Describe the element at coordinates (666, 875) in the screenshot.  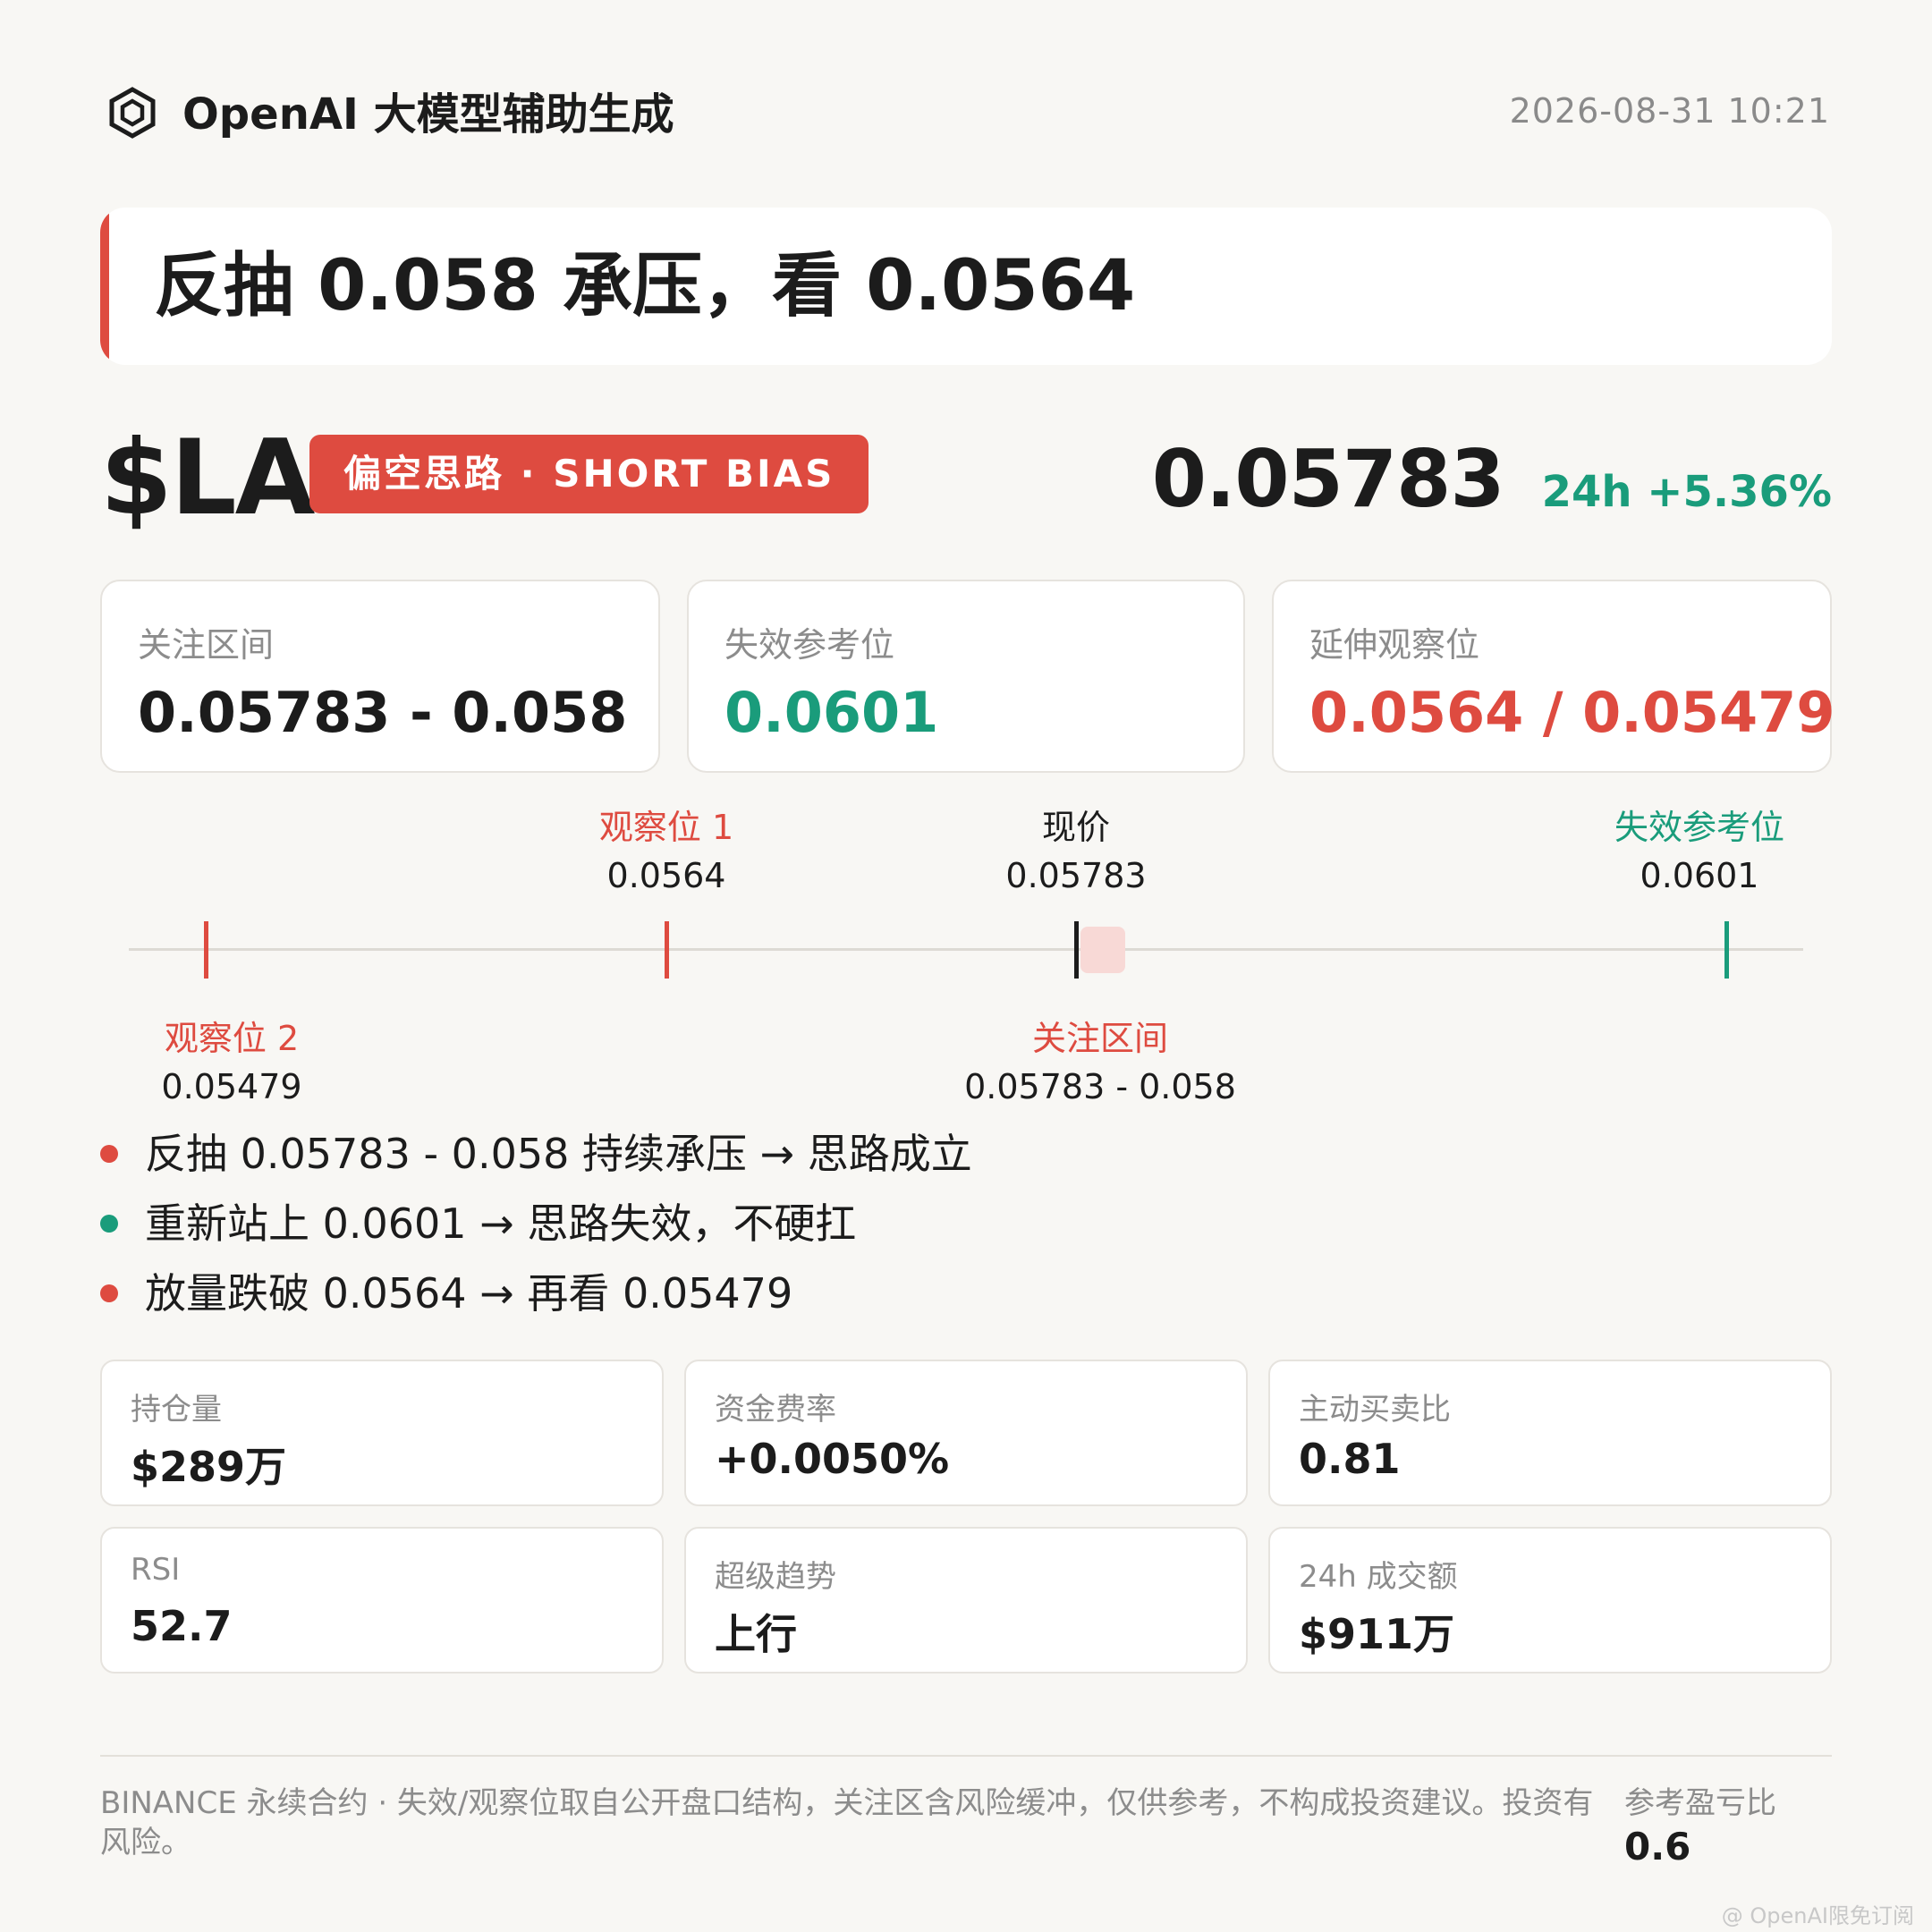
I see `map-value-target1: 0.0564` at that location.